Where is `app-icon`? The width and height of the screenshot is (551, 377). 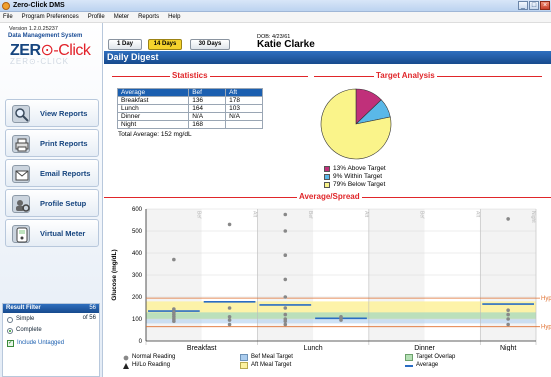
app-icon is located at coordinates (6, 6).